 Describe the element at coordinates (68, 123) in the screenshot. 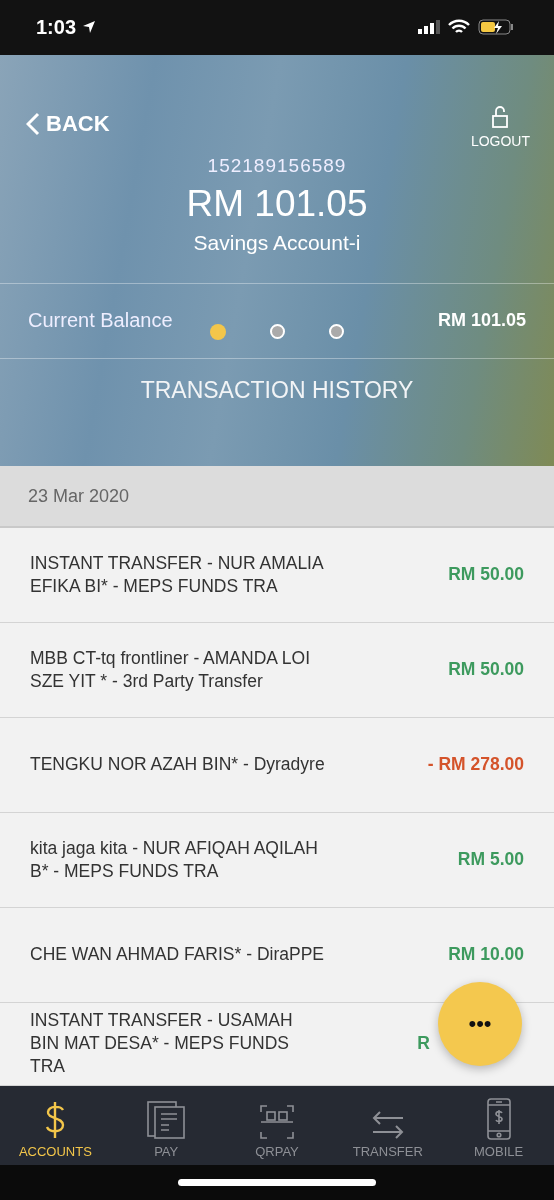

I see `back-button: BACK` at that location.